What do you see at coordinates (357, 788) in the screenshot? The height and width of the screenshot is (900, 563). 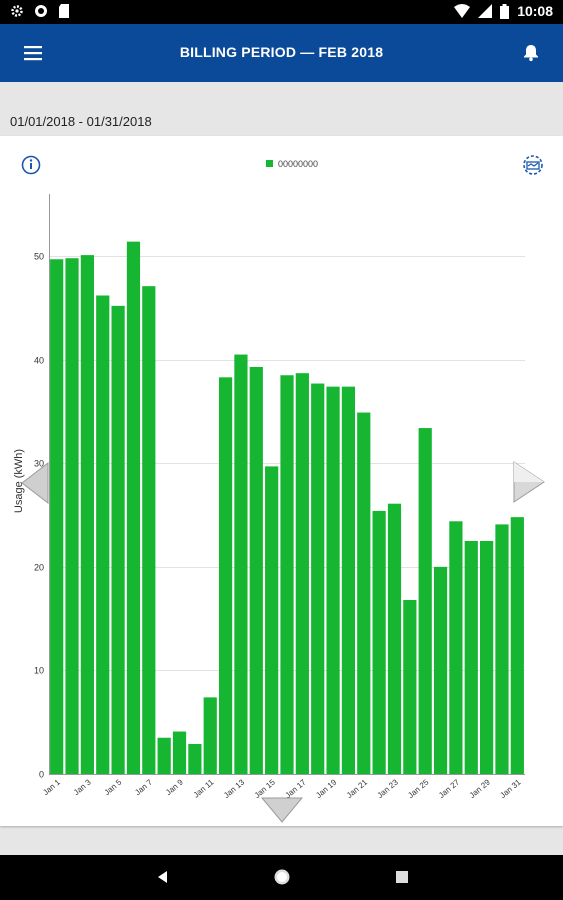 I see `x-tick-label: Jan 21` at bounding box center [357, 788].